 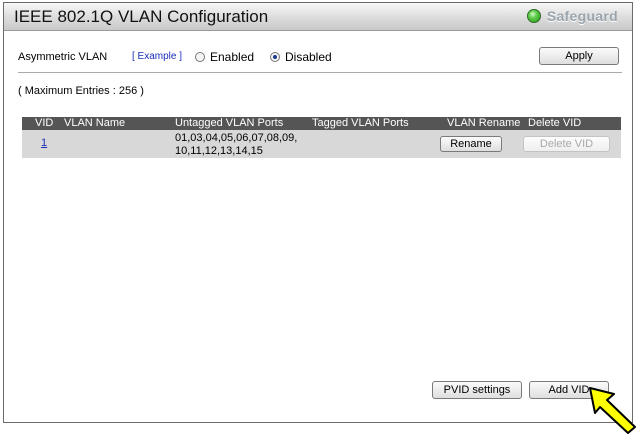 What do you see at coordinates (95, 123) in the screenshot?
I see `header-vlan-name: VLAN Name` at bounding box center [95, 123].